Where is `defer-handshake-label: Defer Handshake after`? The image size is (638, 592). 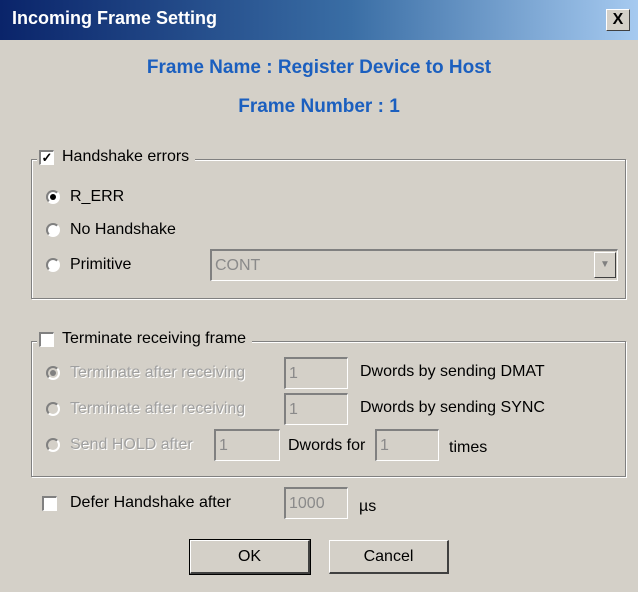 defer-handshake-label: Defer Handshake after is located at coordinates (150, 502).